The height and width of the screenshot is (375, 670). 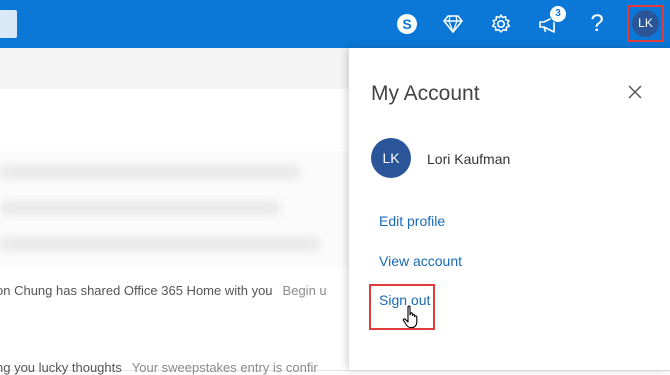 What do you see at coordinates (410, 317) in the screenshot?
I see `hand-cursor-icon` at bounding box center [410, 317].